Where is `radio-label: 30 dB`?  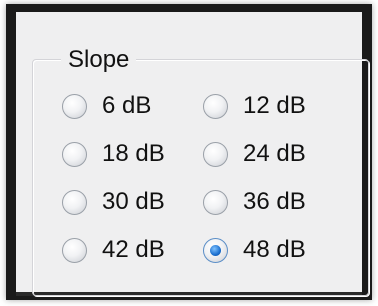 radio-label: 30 dB is located at coordinates (133, 201).